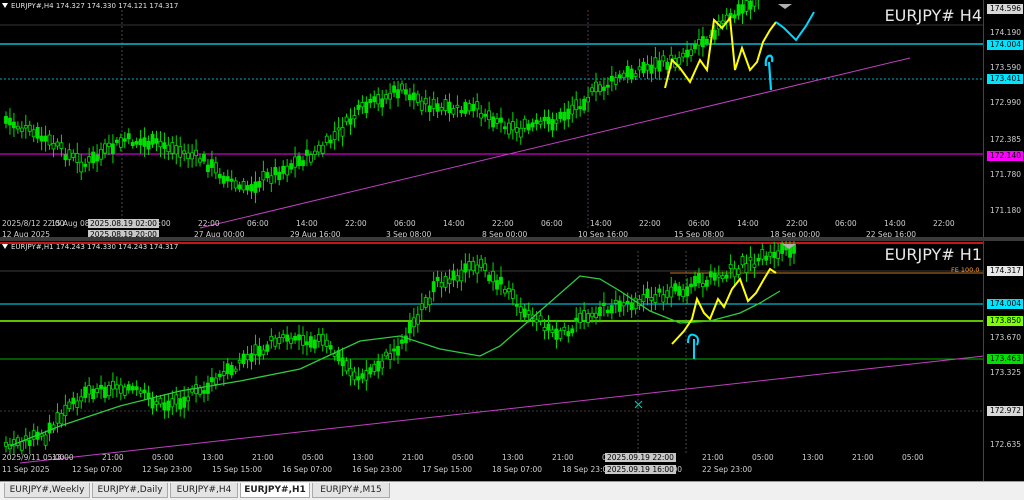  Describe the element at coordinates (503, 223) in the screenshot. I see `time-label: 22:00` at that location.